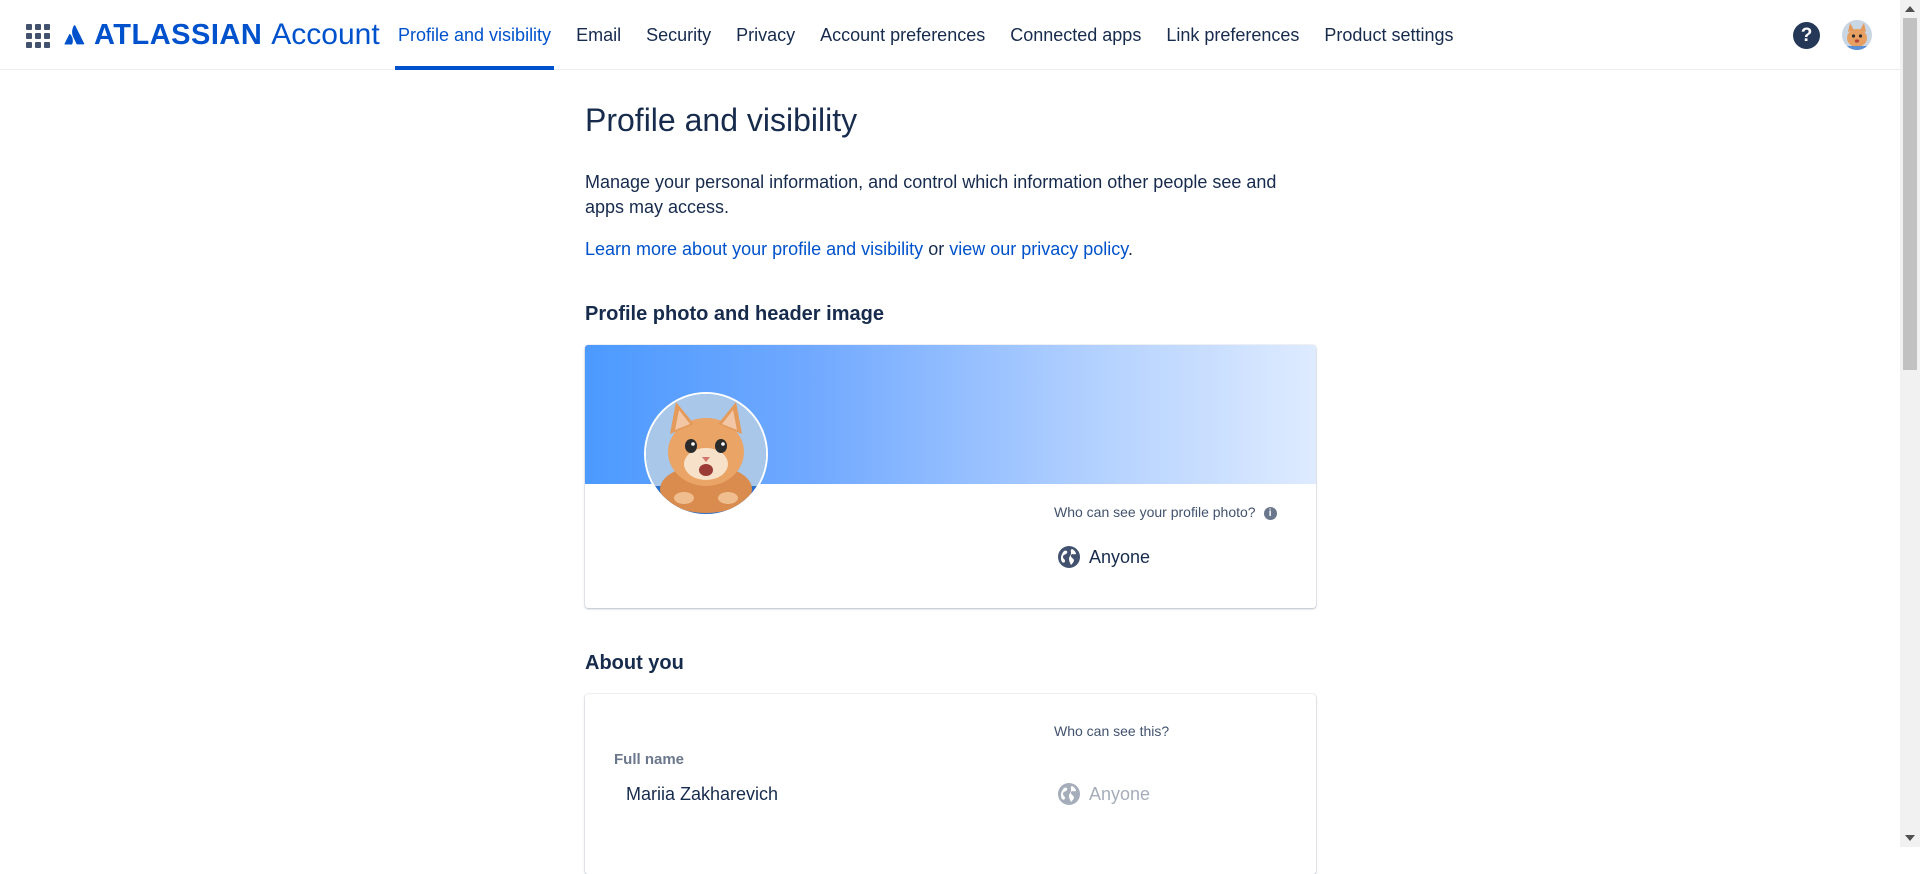 This screenshot has width=1920, height=874. Describe the element at coordinates (936, 249) in the screenshot. I see `links-joiner: or` at that location.